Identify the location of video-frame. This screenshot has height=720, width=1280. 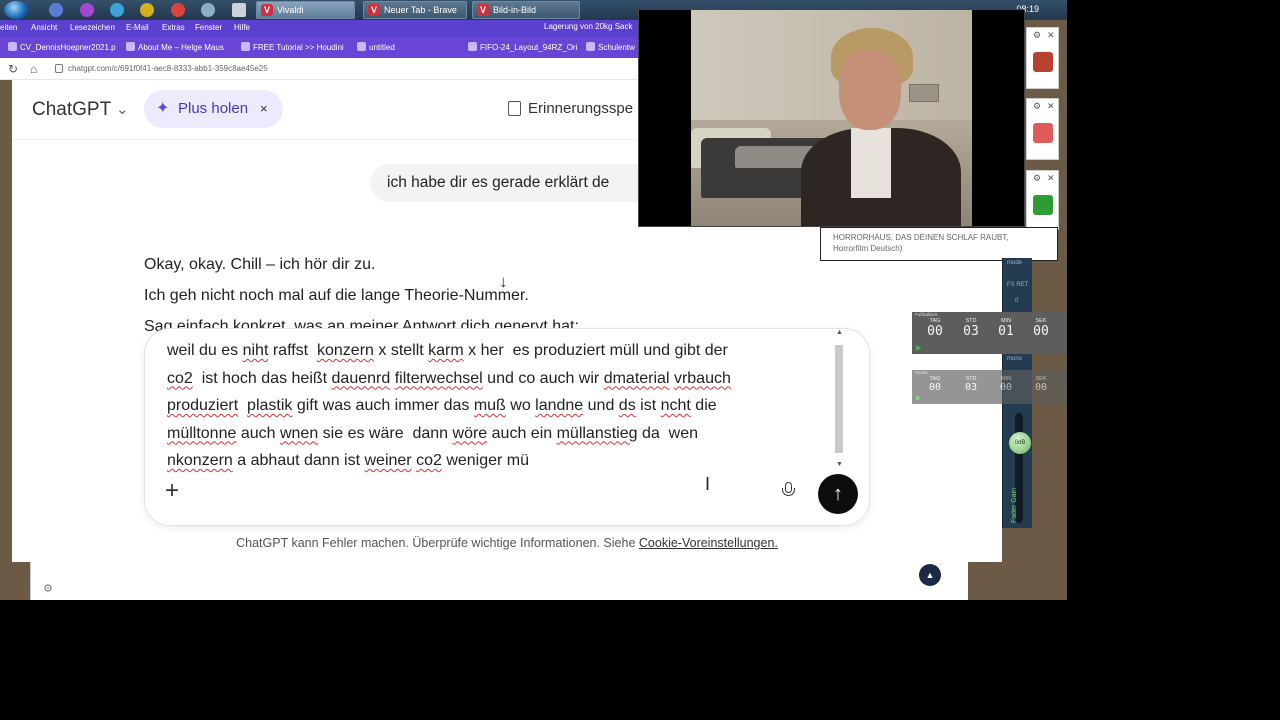
(831, 118).